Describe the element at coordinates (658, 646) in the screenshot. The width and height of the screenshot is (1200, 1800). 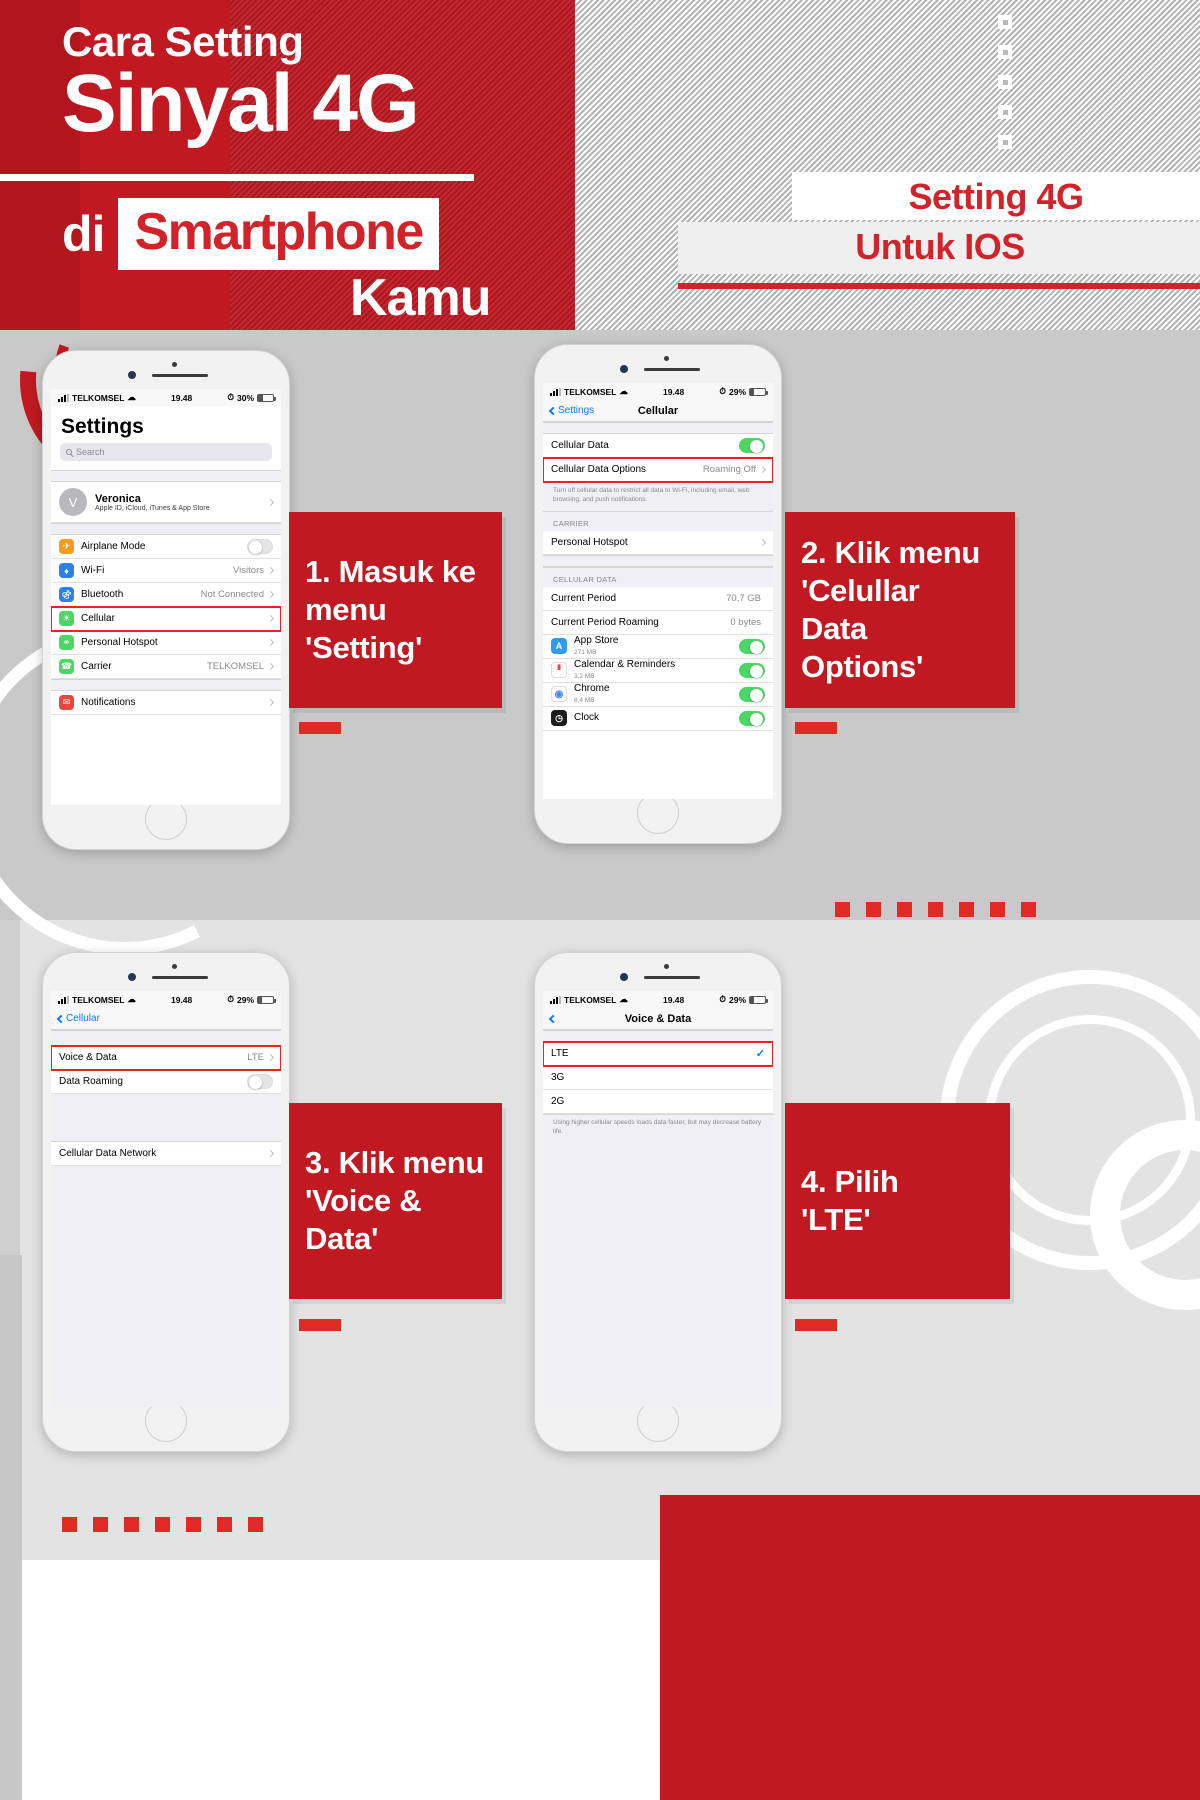
I see `app-row-appstore: A App Store 271 MB` at that location.